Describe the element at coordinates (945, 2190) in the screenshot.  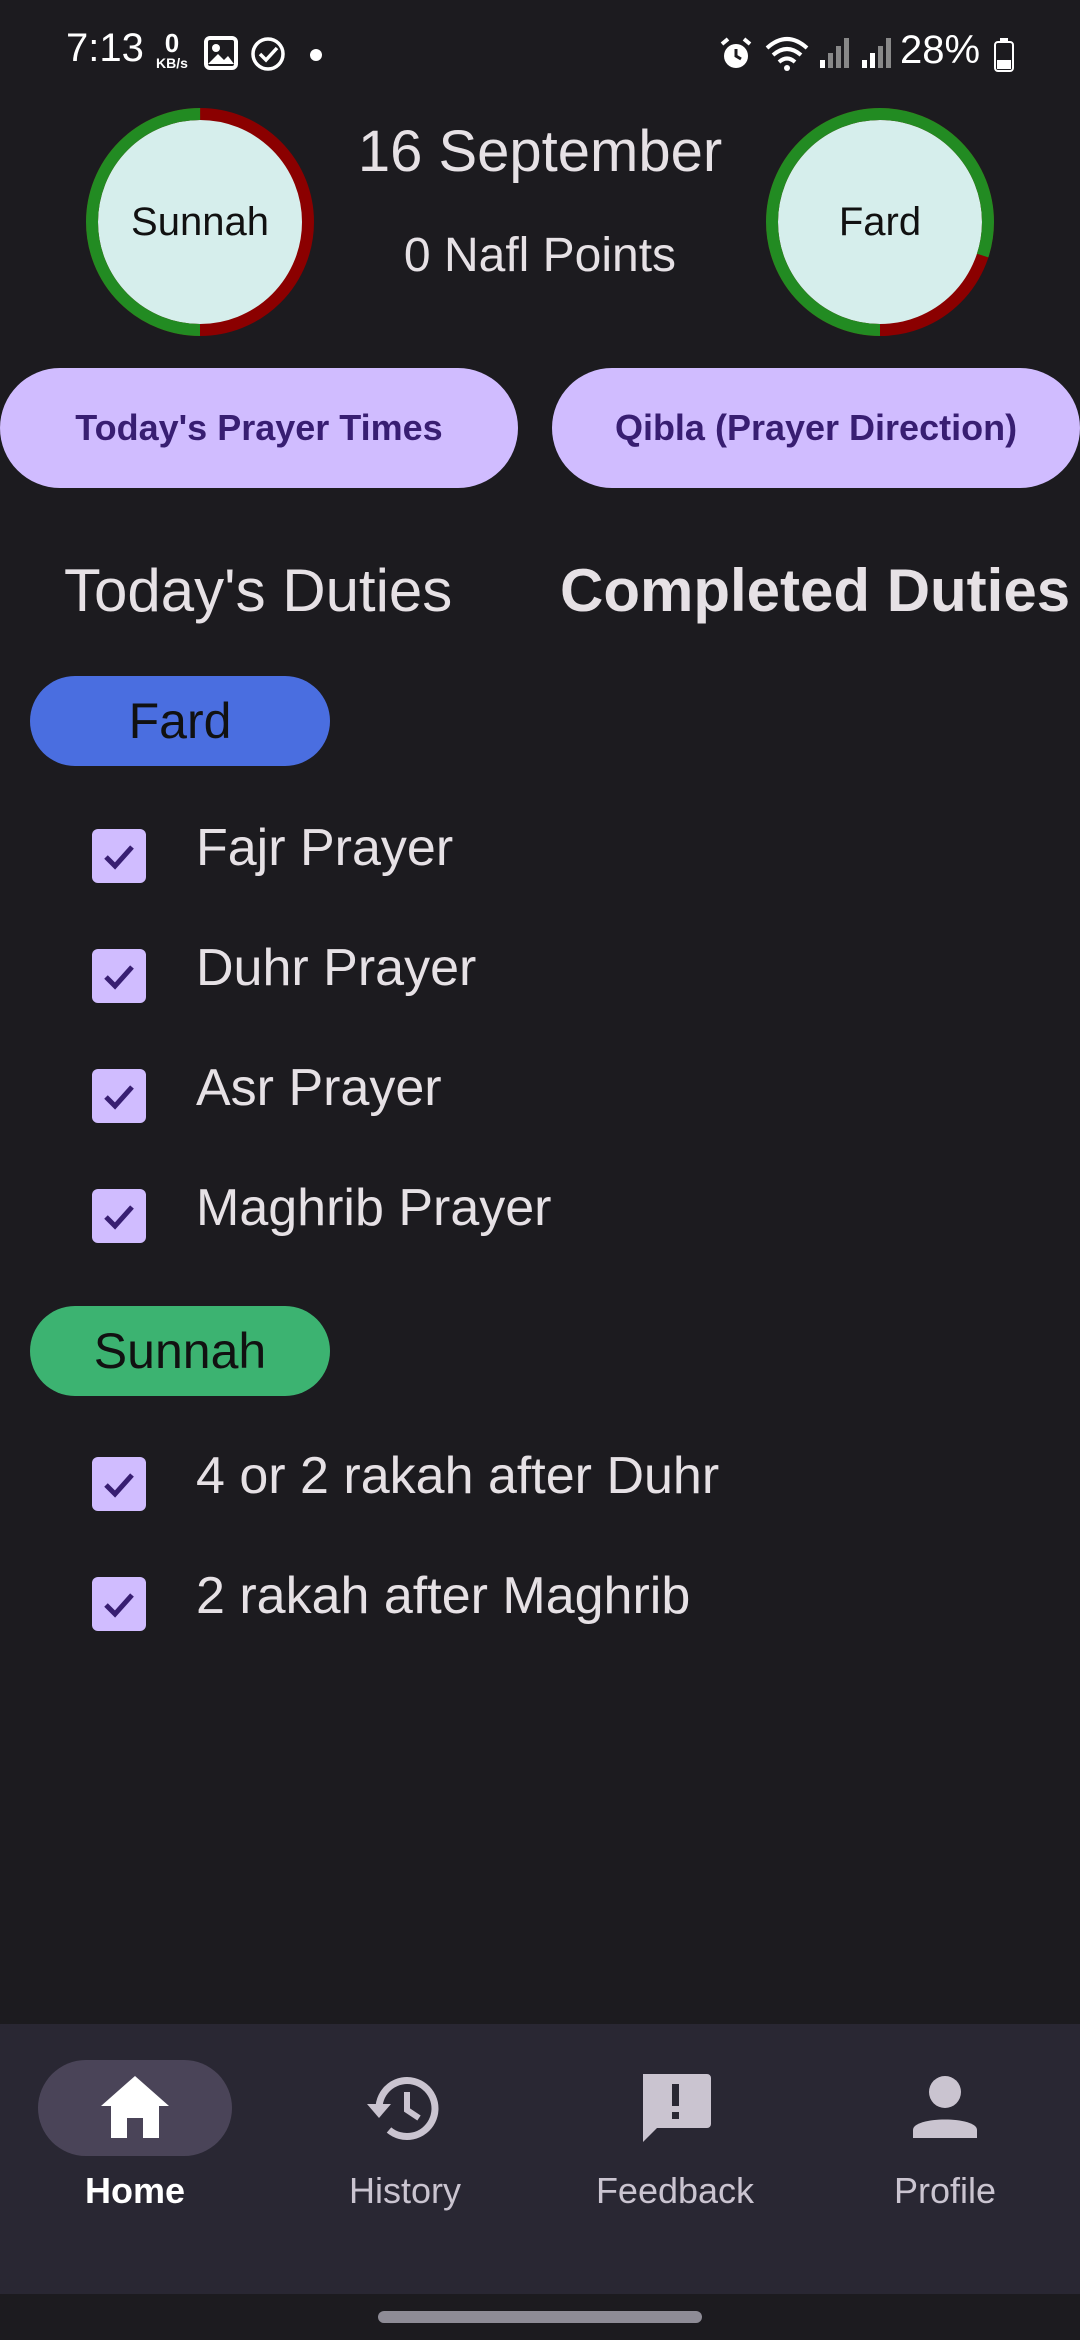
I see `nav-profile-label: Profile` at that location.